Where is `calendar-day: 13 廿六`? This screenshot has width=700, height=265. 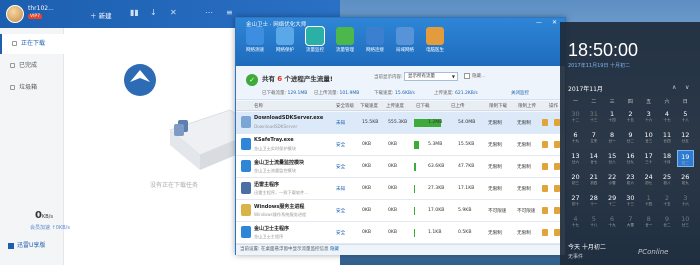
calendar-day: 13 廿六 is located at coordinates (575, 158).